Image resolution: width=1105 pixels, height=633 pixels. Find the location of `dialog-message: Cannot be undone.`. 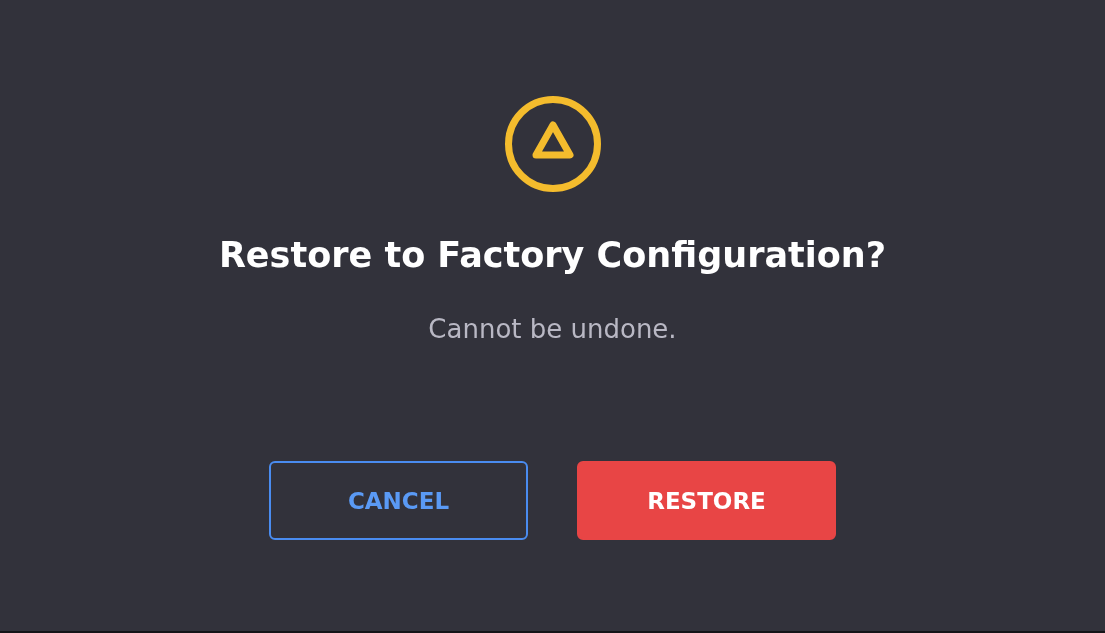

dialog-message: Cannot be undone. is located at coordinates (552, 329).